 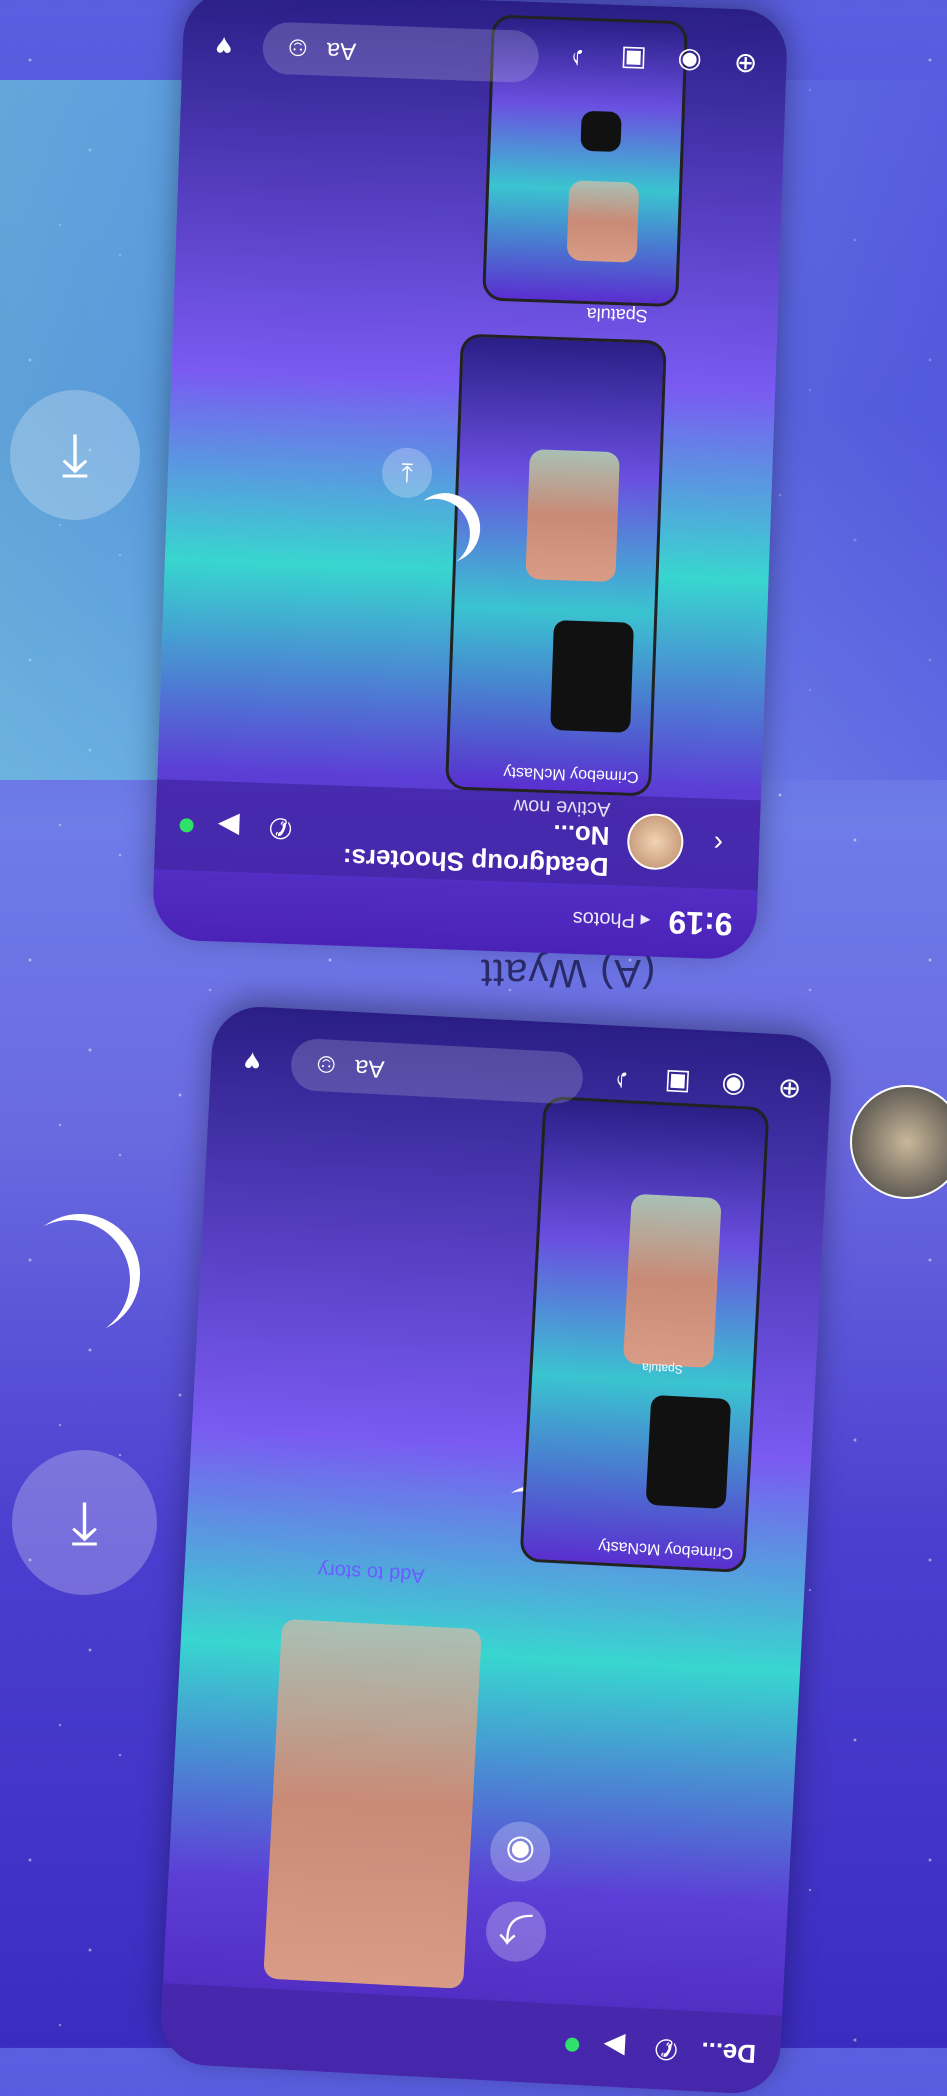 I want to click on share-button: ⤴, so click(x=516, y=1932).